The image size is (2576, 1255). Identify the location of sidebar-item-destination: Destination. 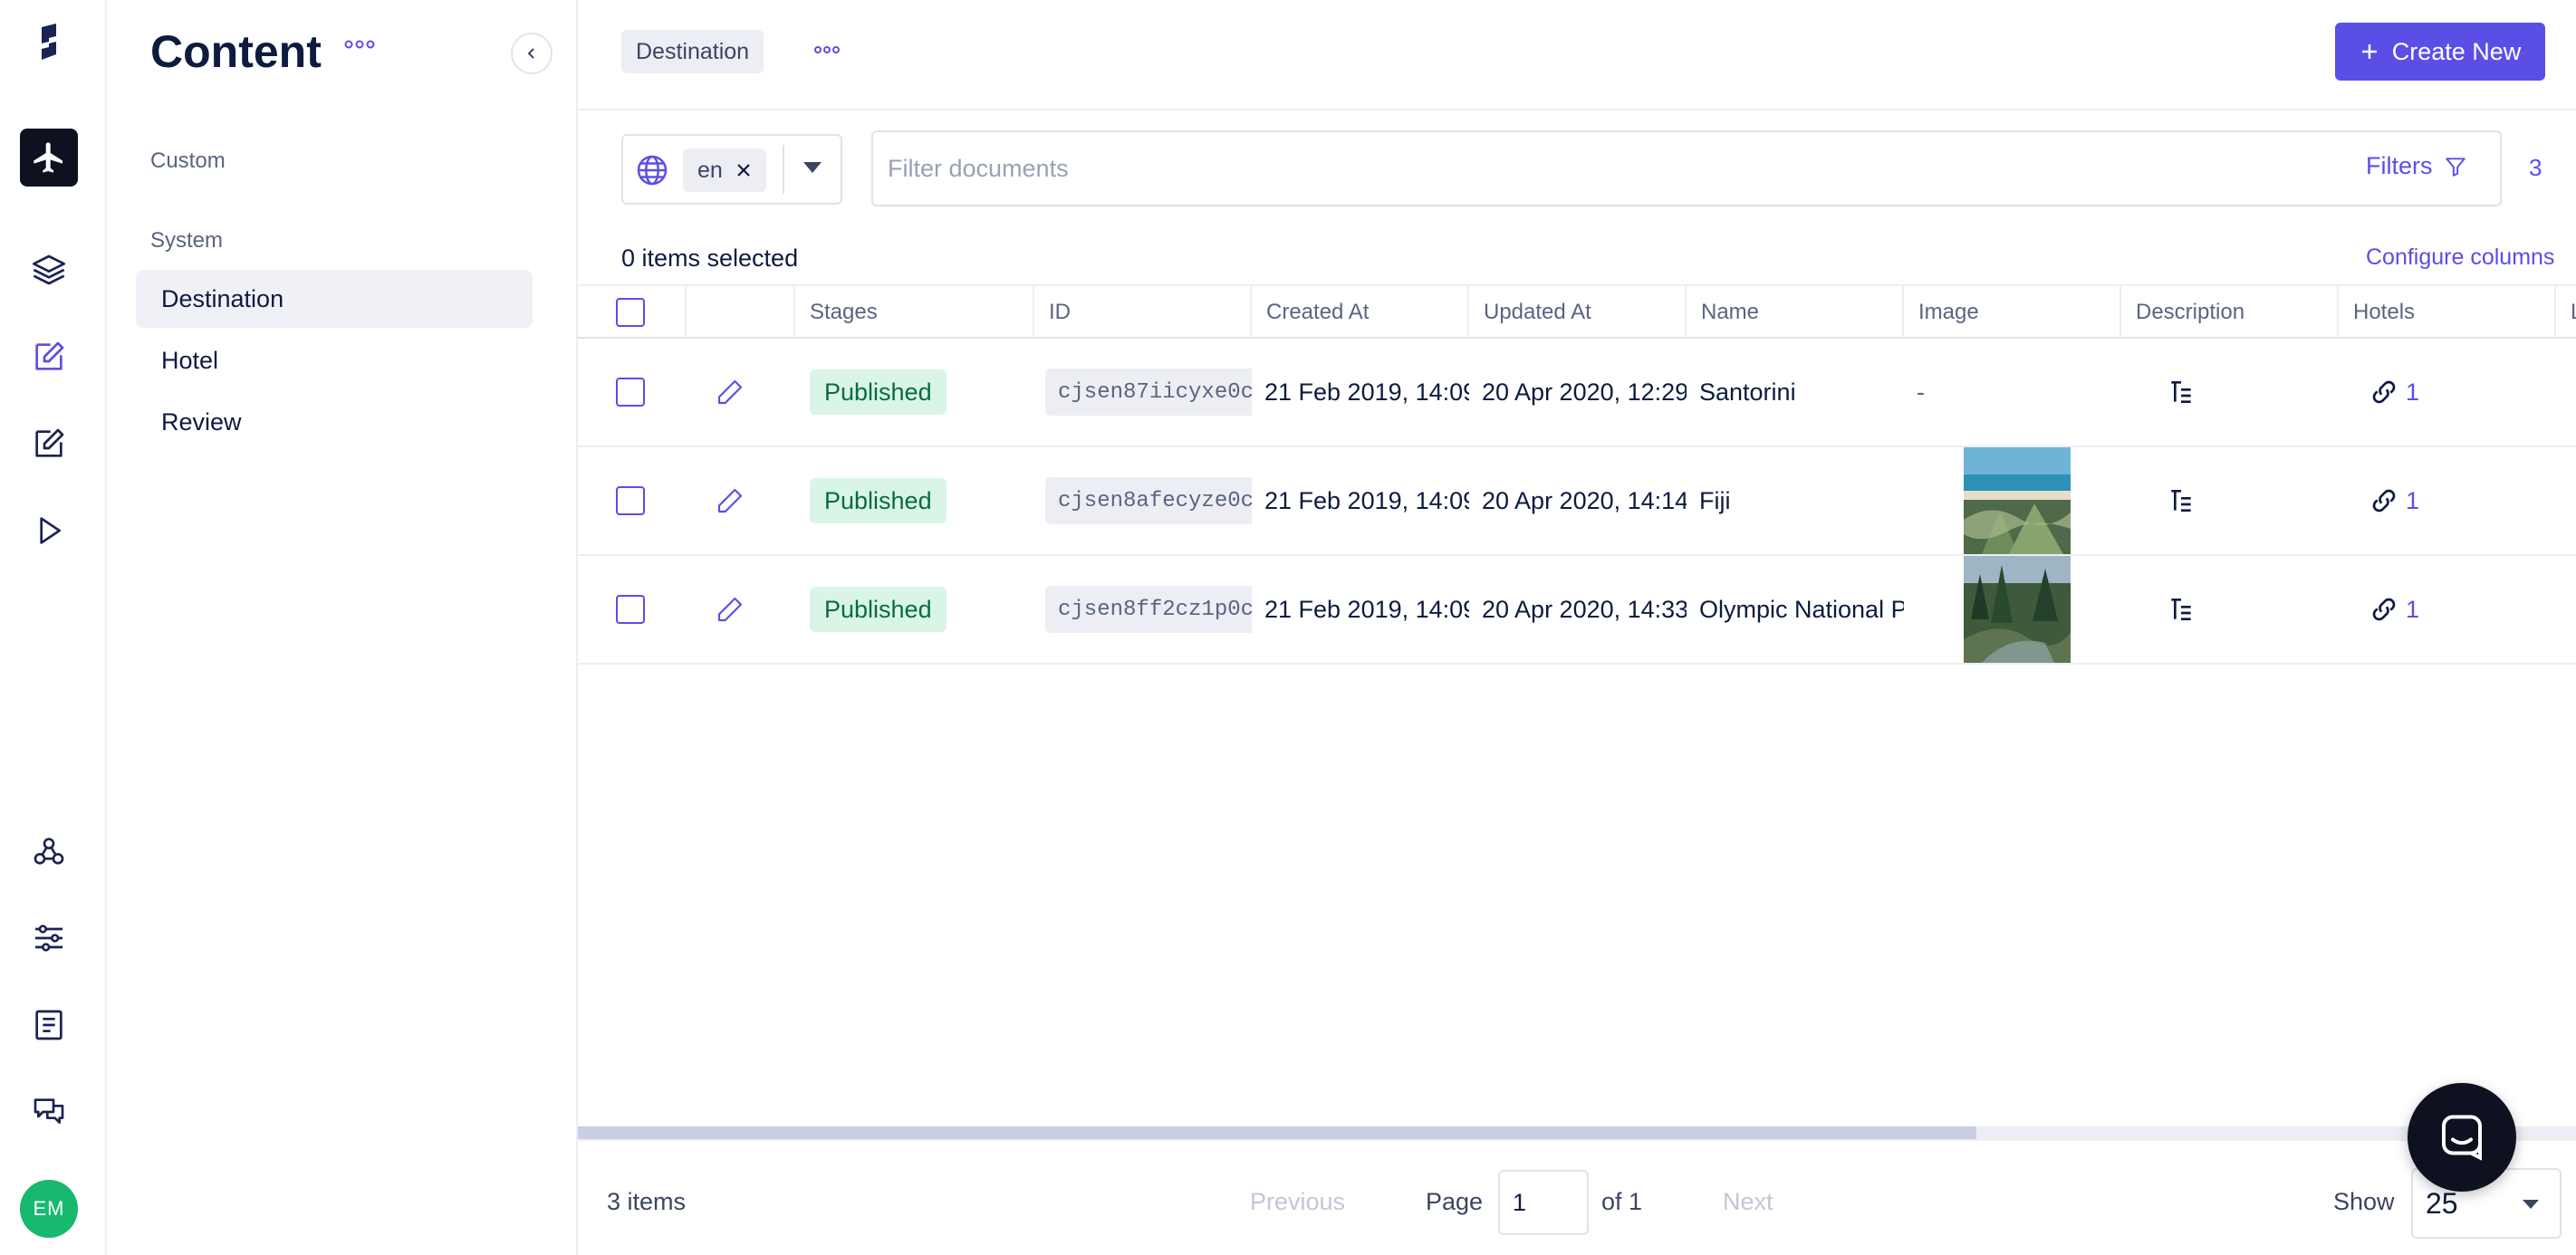
(334, 299).